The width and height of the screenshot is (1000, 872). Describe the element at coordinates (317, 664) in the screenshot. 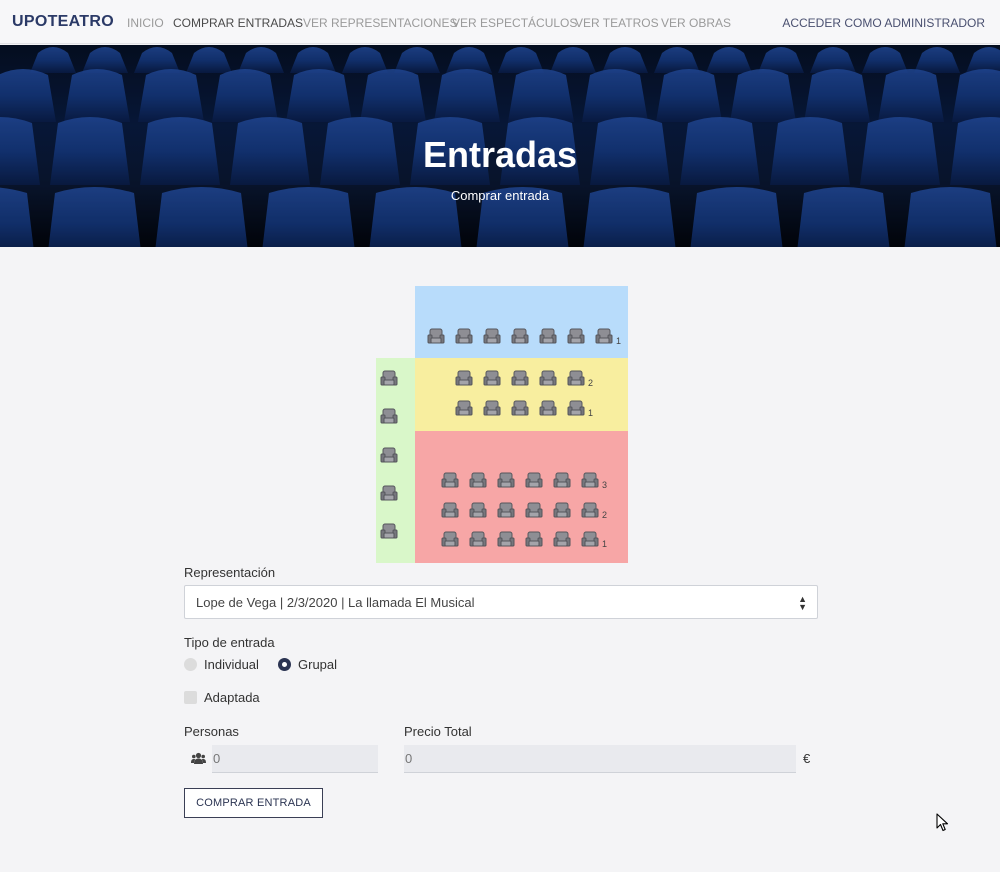

I see `radio-grupal-label: Grupal` at that location.